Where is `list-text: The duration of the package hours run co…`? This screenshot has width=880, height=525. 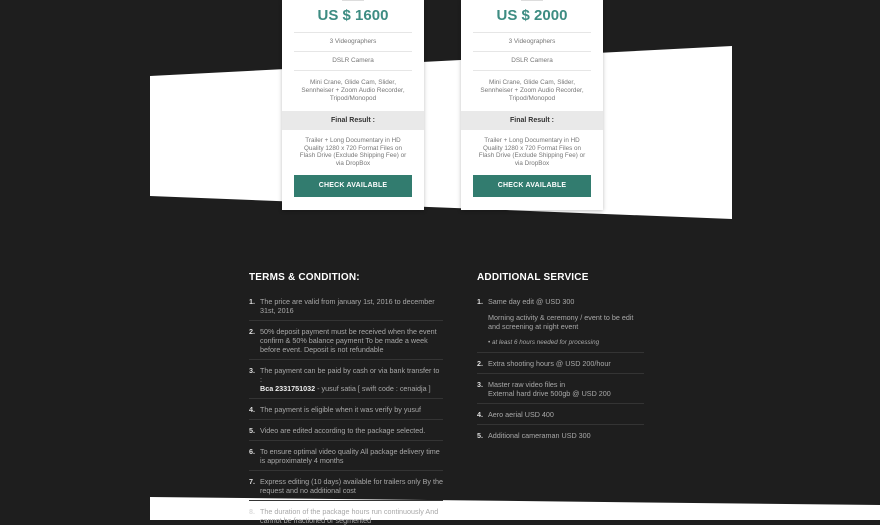
list-text: The duration of the package hours run co… is located at coordinates (349, 516).